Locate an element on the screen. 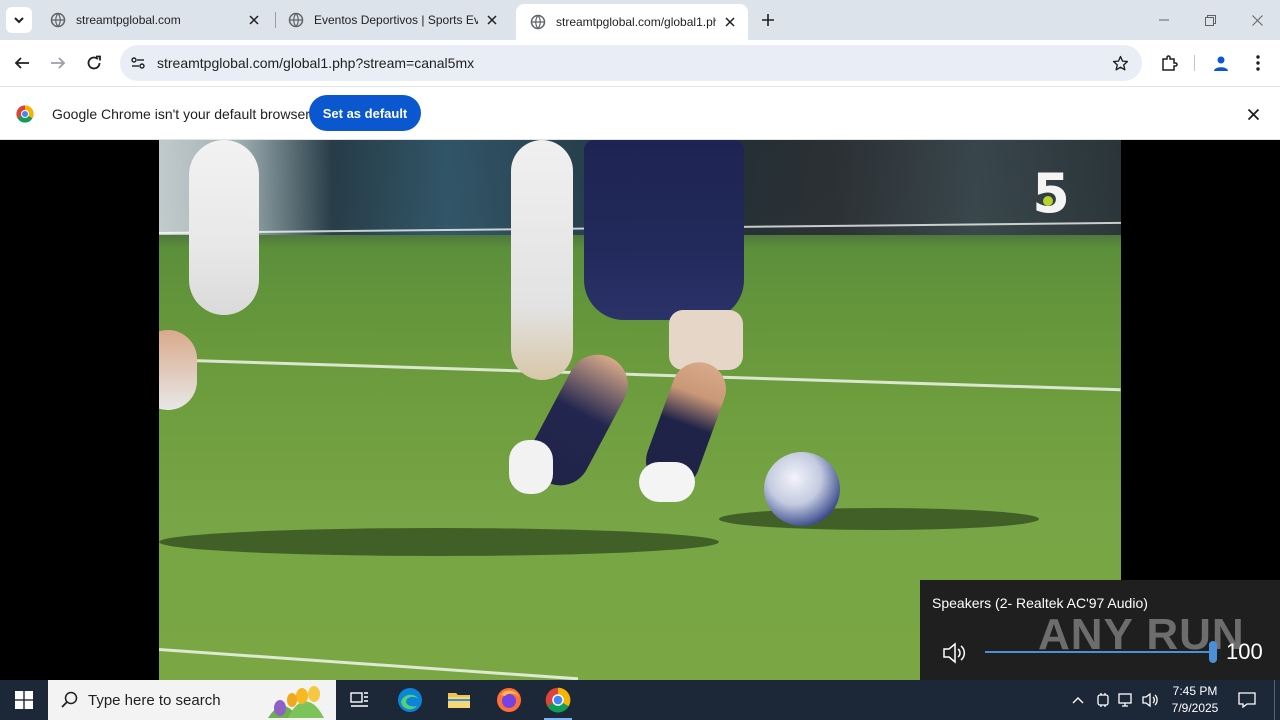  toolbar-divider is located at coordinates (1194, 63).